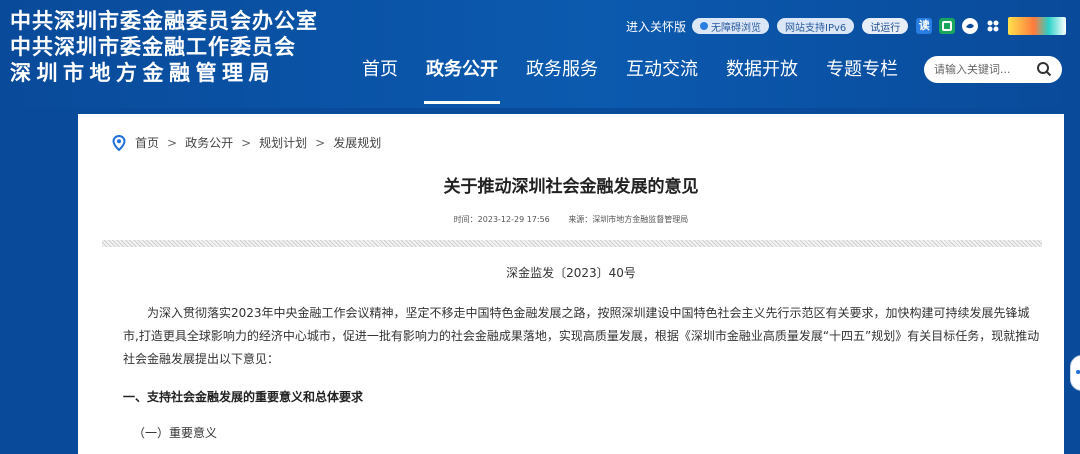 This screenshot has height=454, width=1080. What do you see at coordinates (562, 76) in the screenshot?
I see `nav-gov-services: 政务服务` at bounding box center [562, 76].